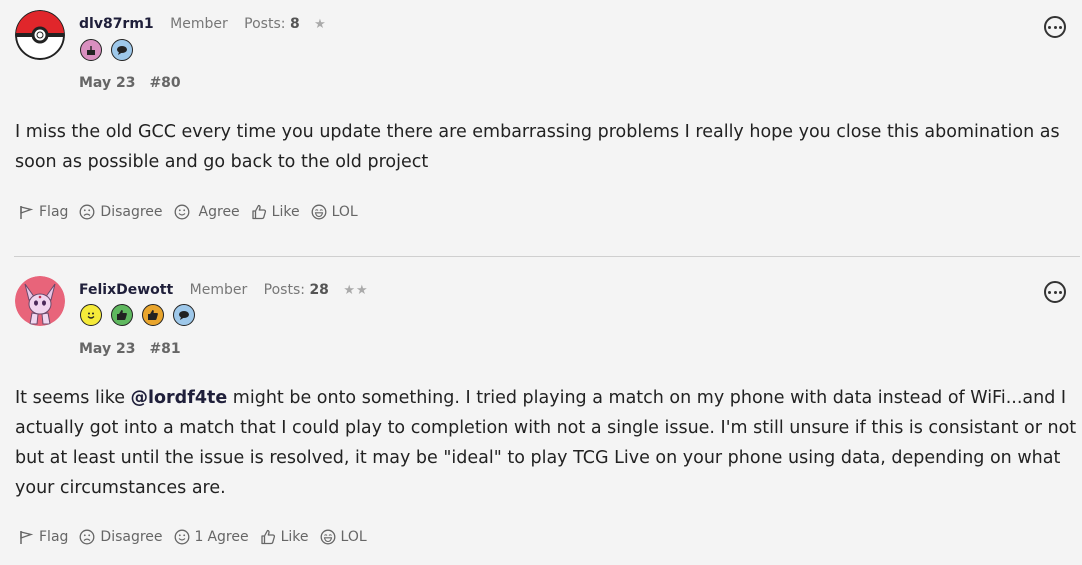 Image resolution: width=1082 pixels, height=565 pixels. Describe the element at coordinates (153, 315) in the screenshot. I see `like-badge-icon` at that location.